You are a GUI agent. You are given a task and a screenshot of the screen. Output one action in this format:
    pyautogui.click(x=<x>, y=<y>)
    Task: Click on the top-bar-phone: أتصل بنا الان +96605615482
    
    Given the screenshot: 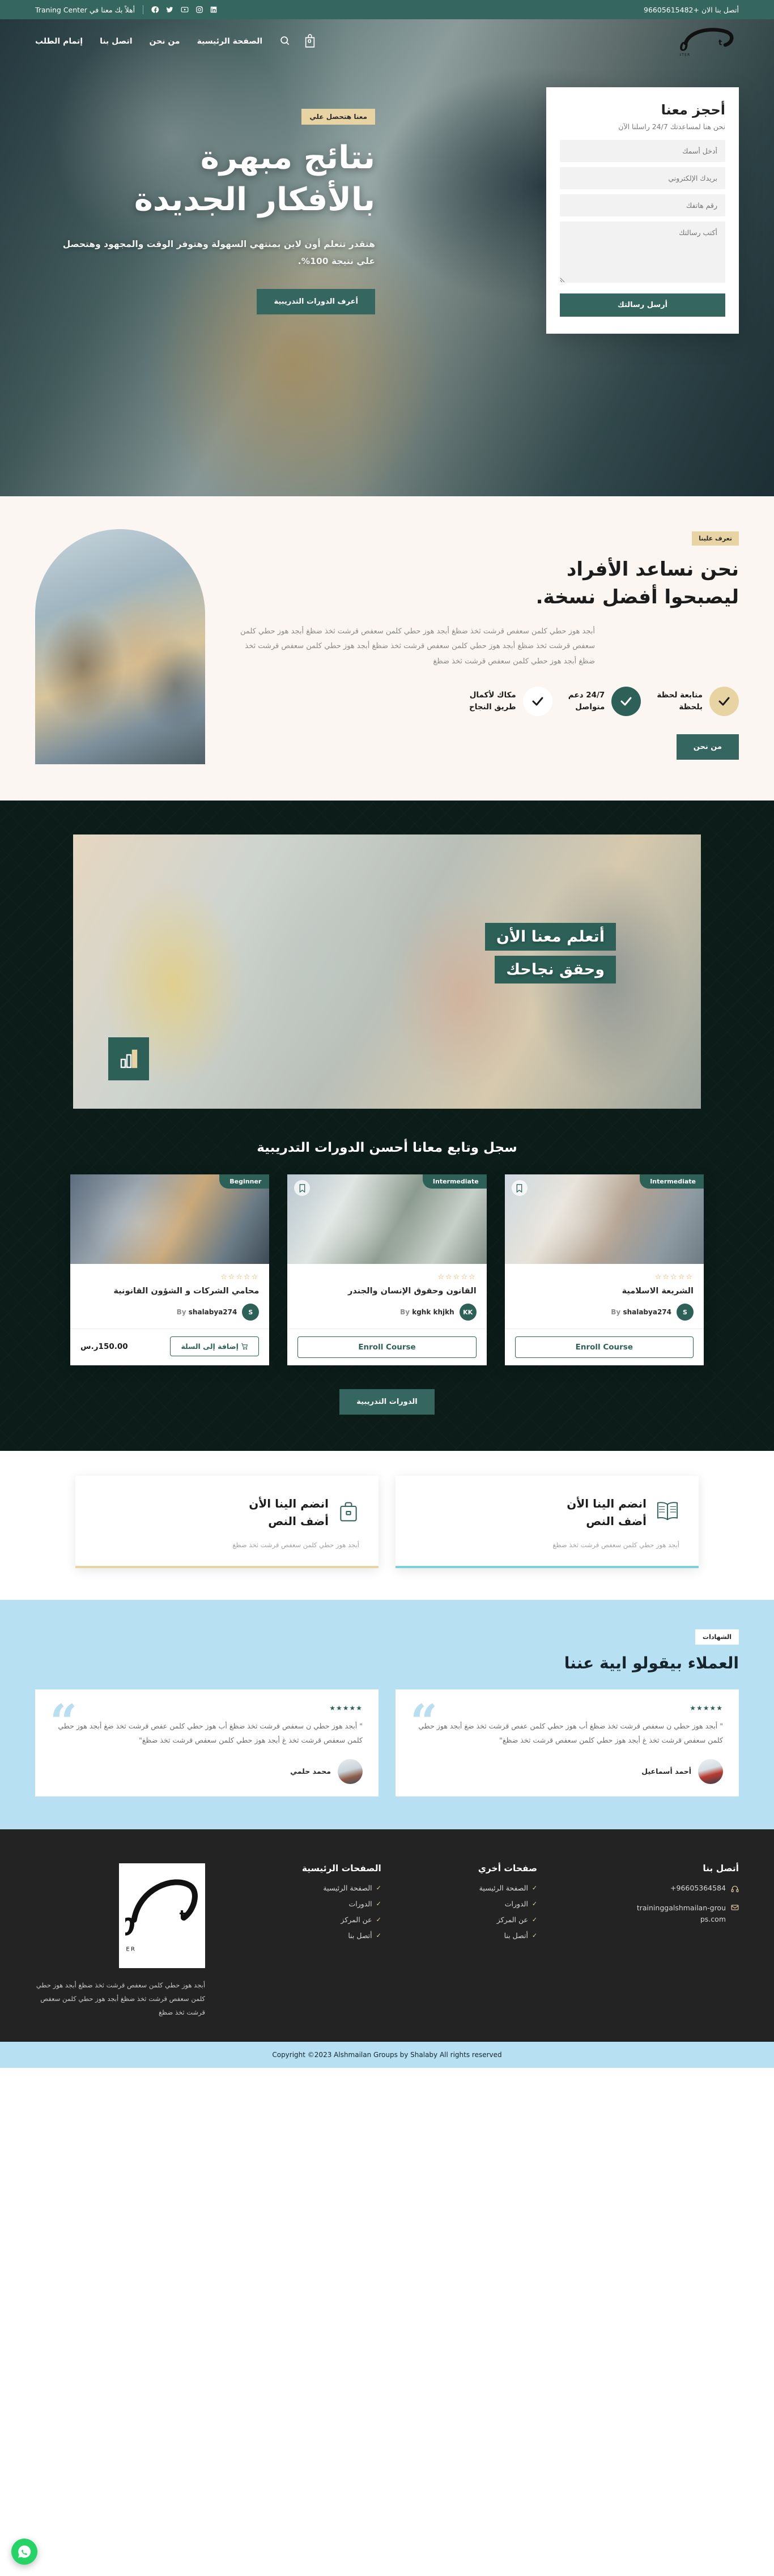 What is the action you would take?
    pyautogui.click(x=691, y=10)
    